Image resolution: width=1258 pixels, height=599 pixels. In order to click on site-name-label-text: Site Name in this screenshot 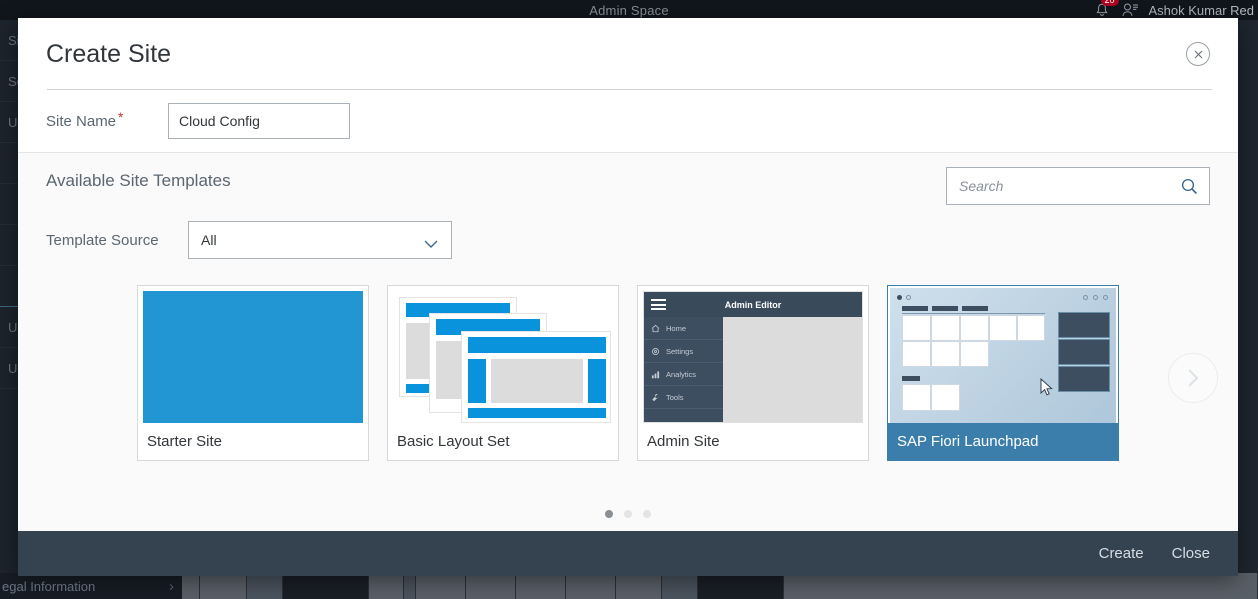, I will do `click(81, 121)`.